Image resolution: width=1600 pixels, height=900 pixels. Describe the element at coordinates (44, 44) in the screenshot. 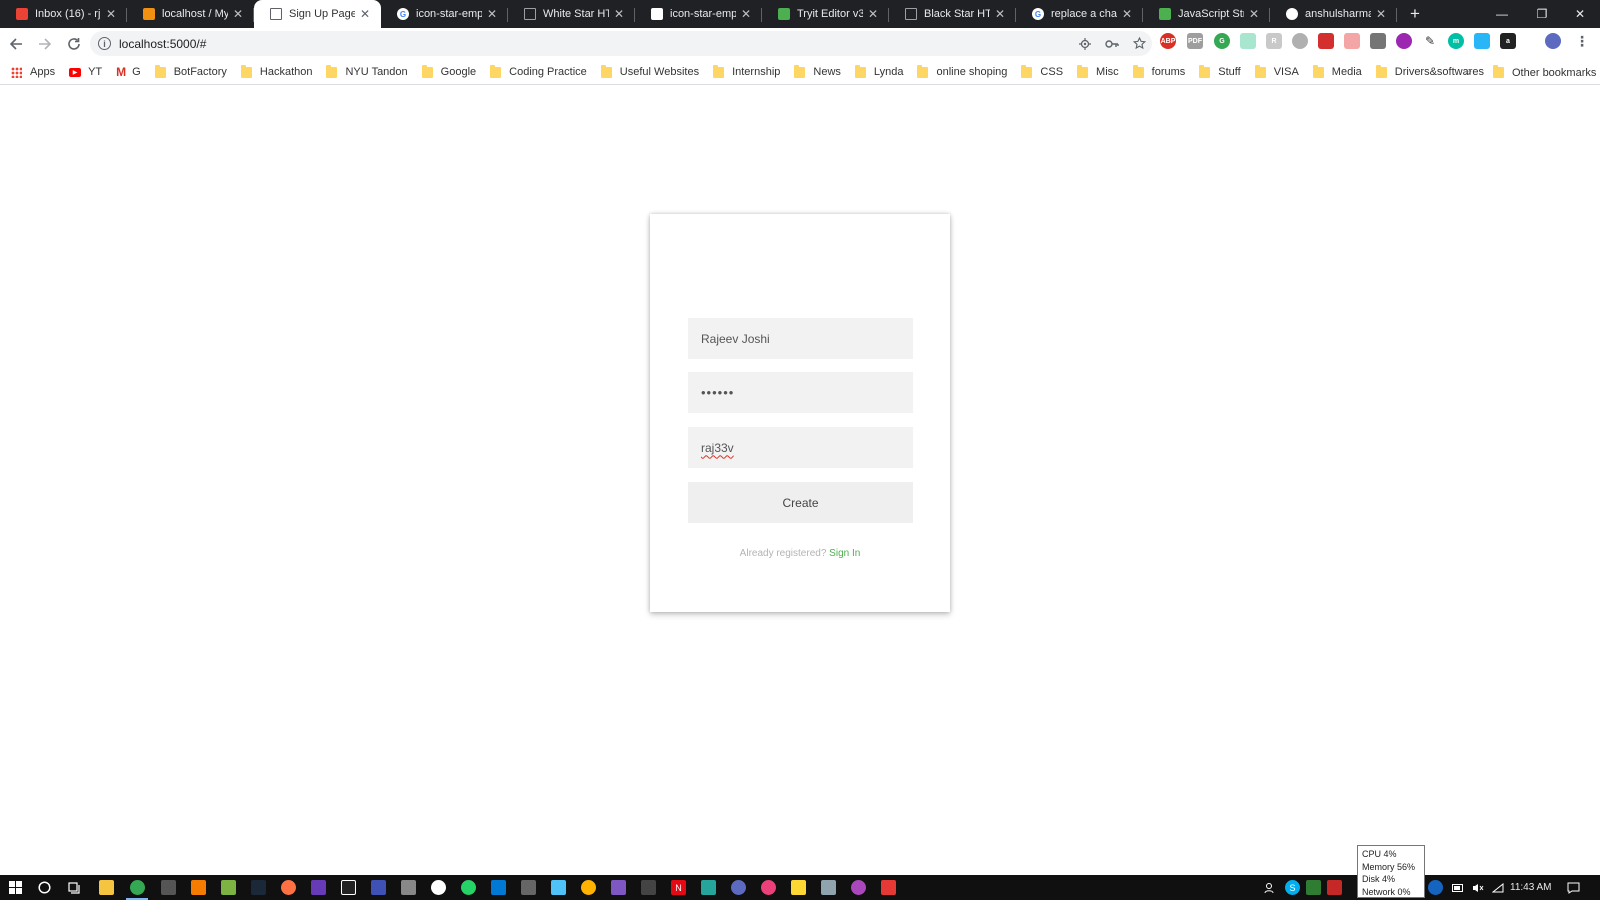

I see `forward-button` at that location.